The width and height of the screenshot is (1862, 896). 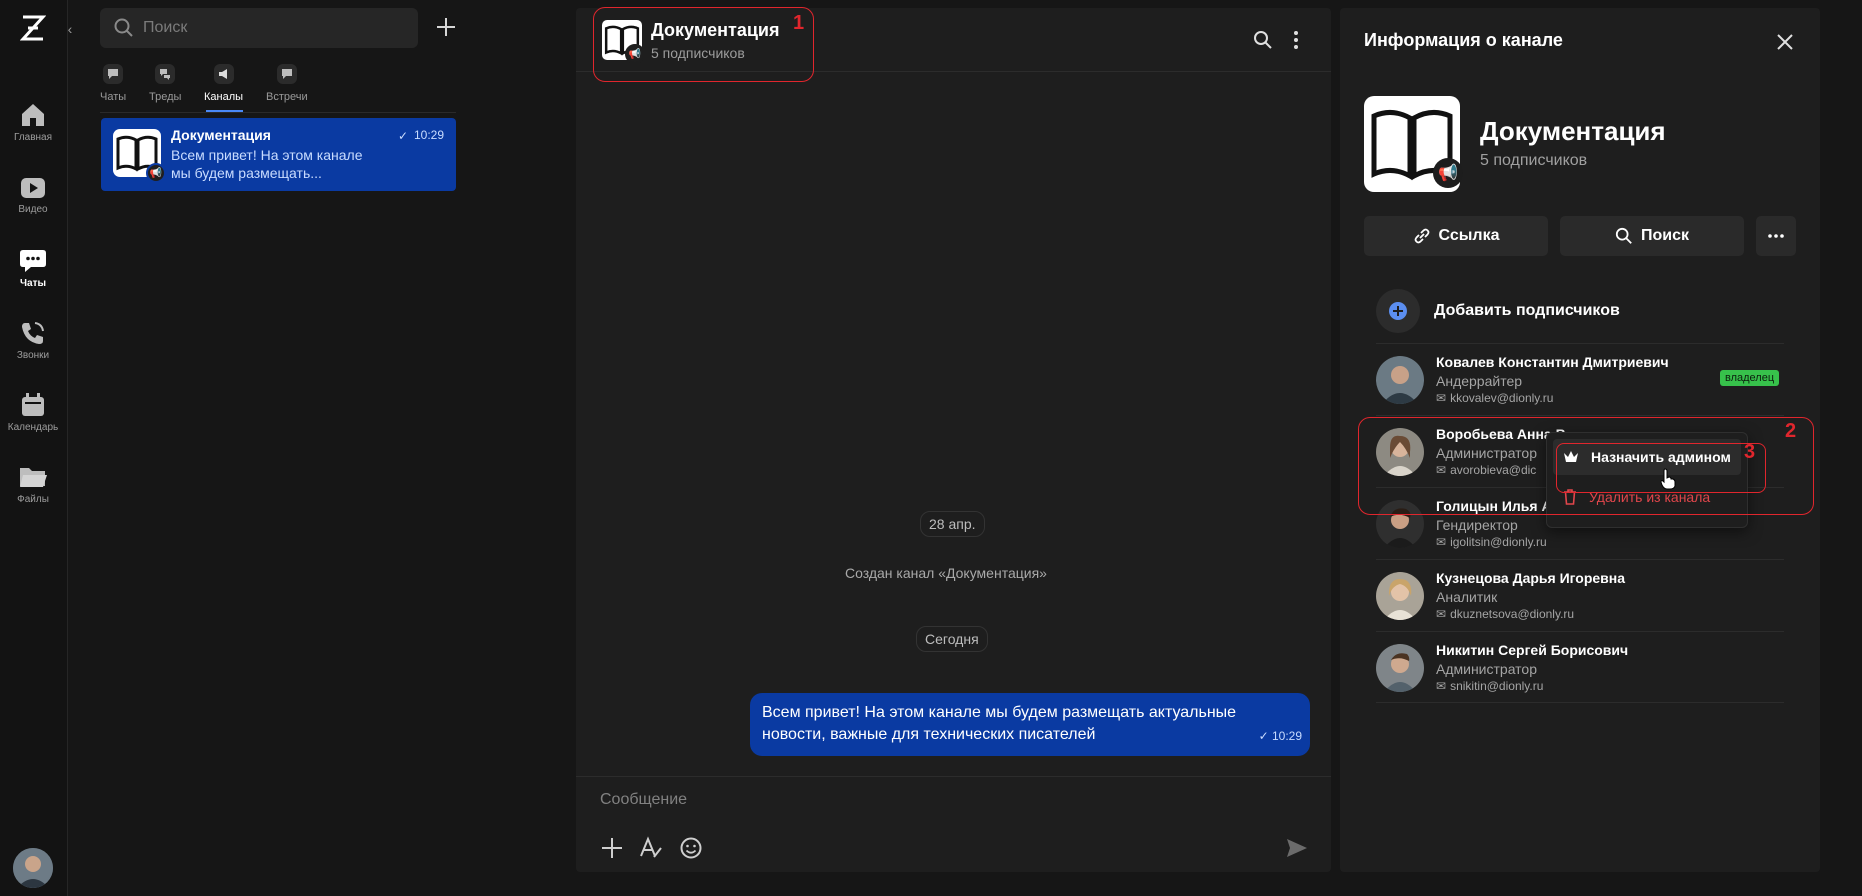 I want to click on member-email: ✉ igolitsin@dionly.ru, so click(x=1491, y=542).